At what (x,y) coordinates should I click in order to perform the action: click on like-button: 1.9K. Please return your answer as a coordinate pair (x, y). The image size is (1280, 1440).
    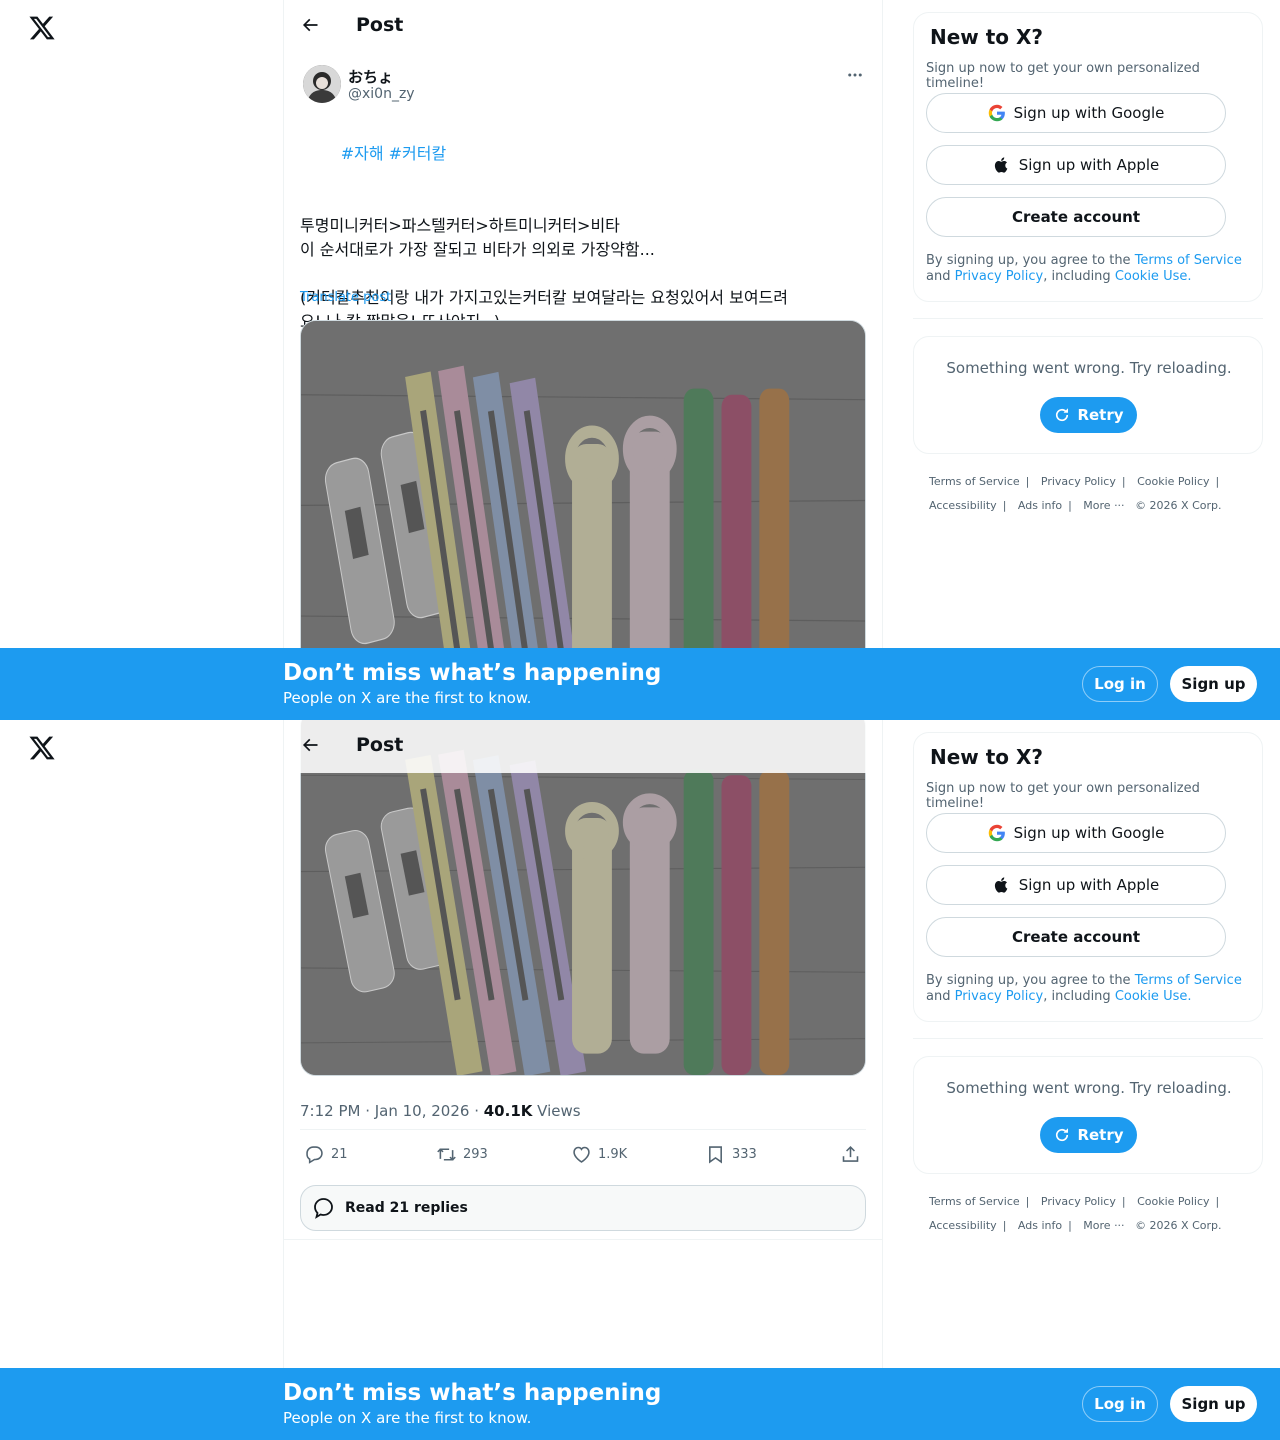
    Looking at the image, I should click on (599, 1154).